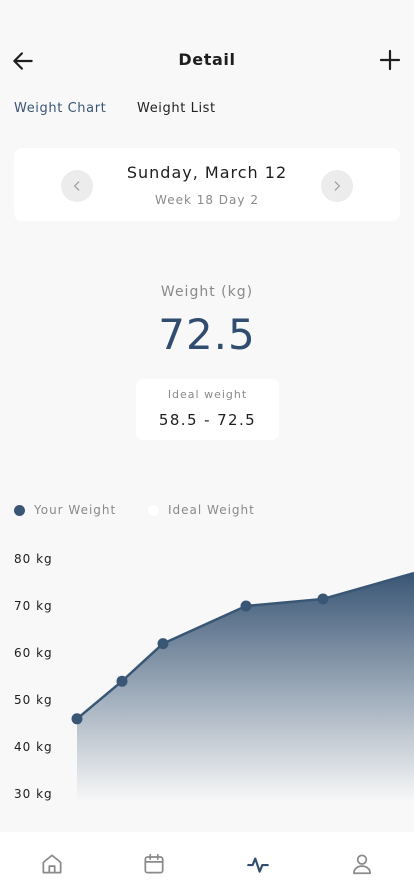 The width and height of the screenshot is (414, 896). What do you see at coordinates (60, 108) in the screenshot?
I see `tab-weight-chart: Weight Chart` at bounding box center [60, 108].